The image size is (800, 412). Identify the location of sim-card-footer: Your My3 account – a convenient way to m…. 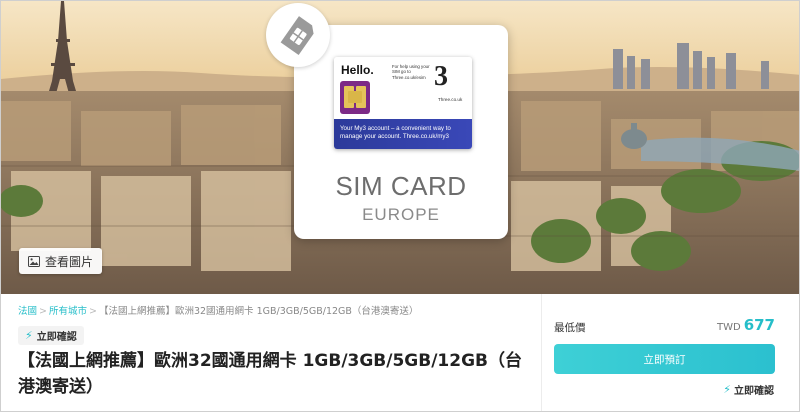
(403, 134).